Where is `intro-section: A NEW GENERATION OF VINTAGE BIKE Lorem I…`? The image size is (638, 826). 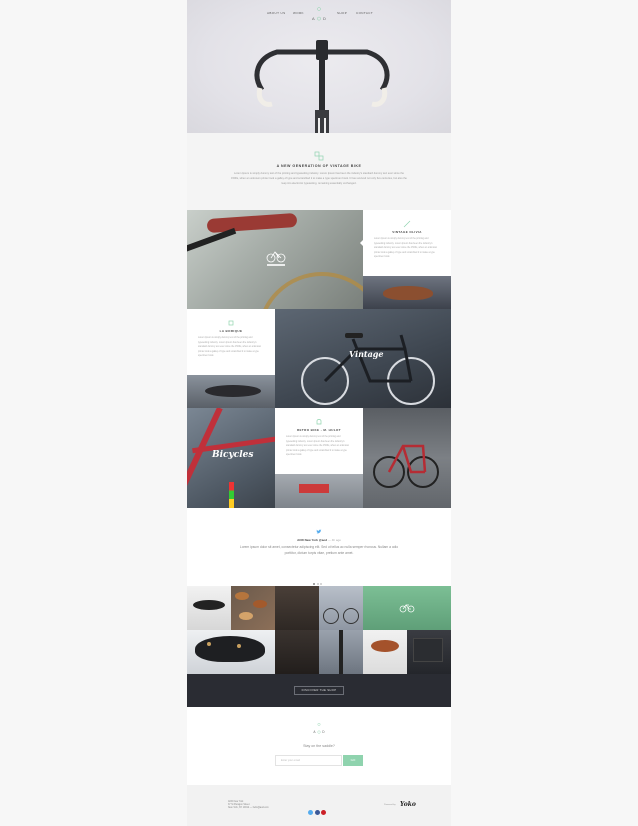
intro-section: A NEW GENERATION OF VINTAGE BIKE Lorem I… is located at coordinates (319, 171).